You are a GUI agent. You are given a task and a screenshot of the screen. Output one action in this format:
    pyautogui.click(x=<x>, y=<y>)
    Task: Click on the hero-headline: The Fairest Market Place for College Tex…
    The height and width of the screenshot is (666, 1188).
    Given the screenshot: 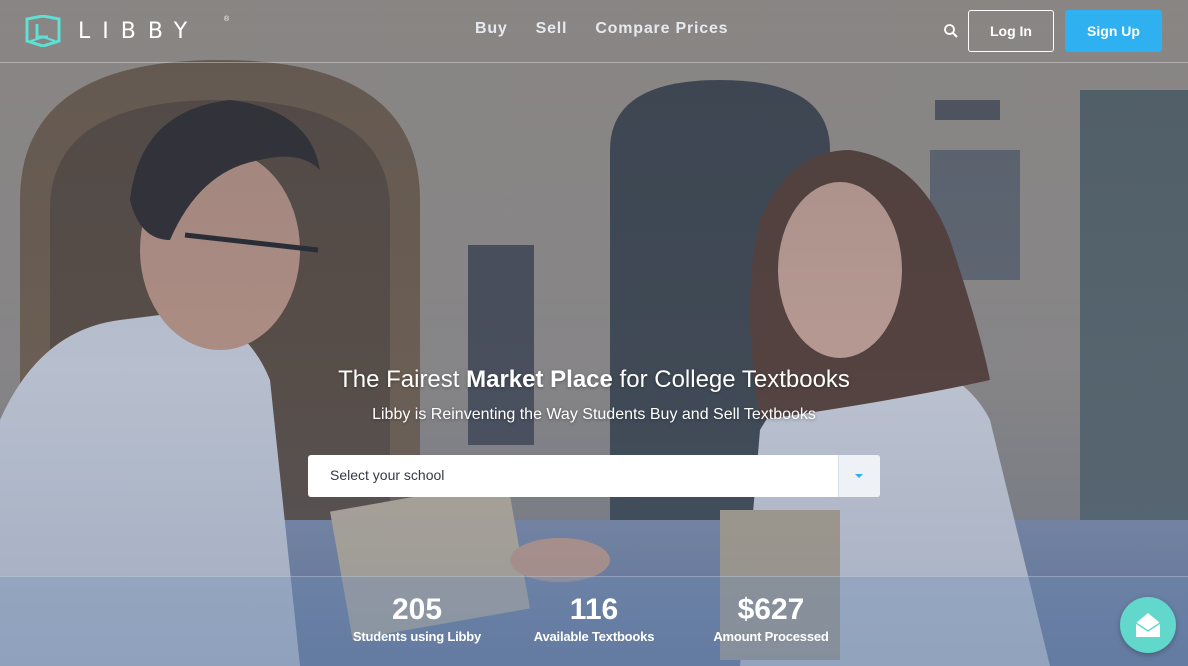 What is the action you would take?
    pyautogui.click(x=594, y=380)
    